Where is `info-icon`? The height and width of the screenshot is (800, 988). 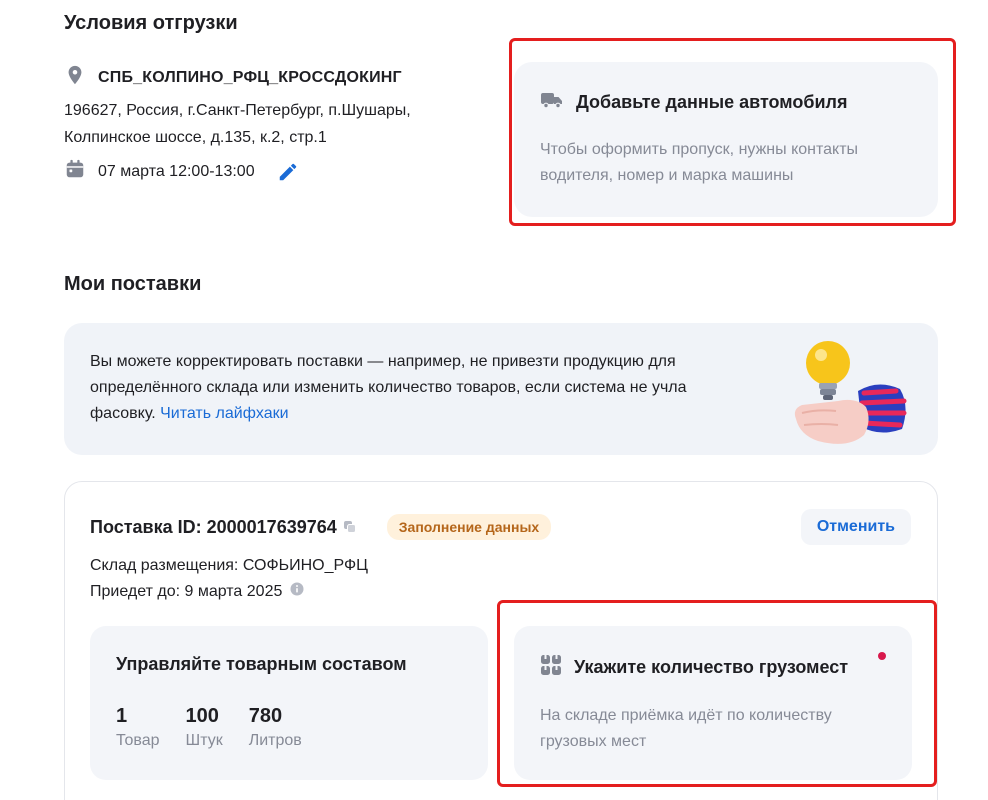
info-icon is located at coordinates (297, 592).